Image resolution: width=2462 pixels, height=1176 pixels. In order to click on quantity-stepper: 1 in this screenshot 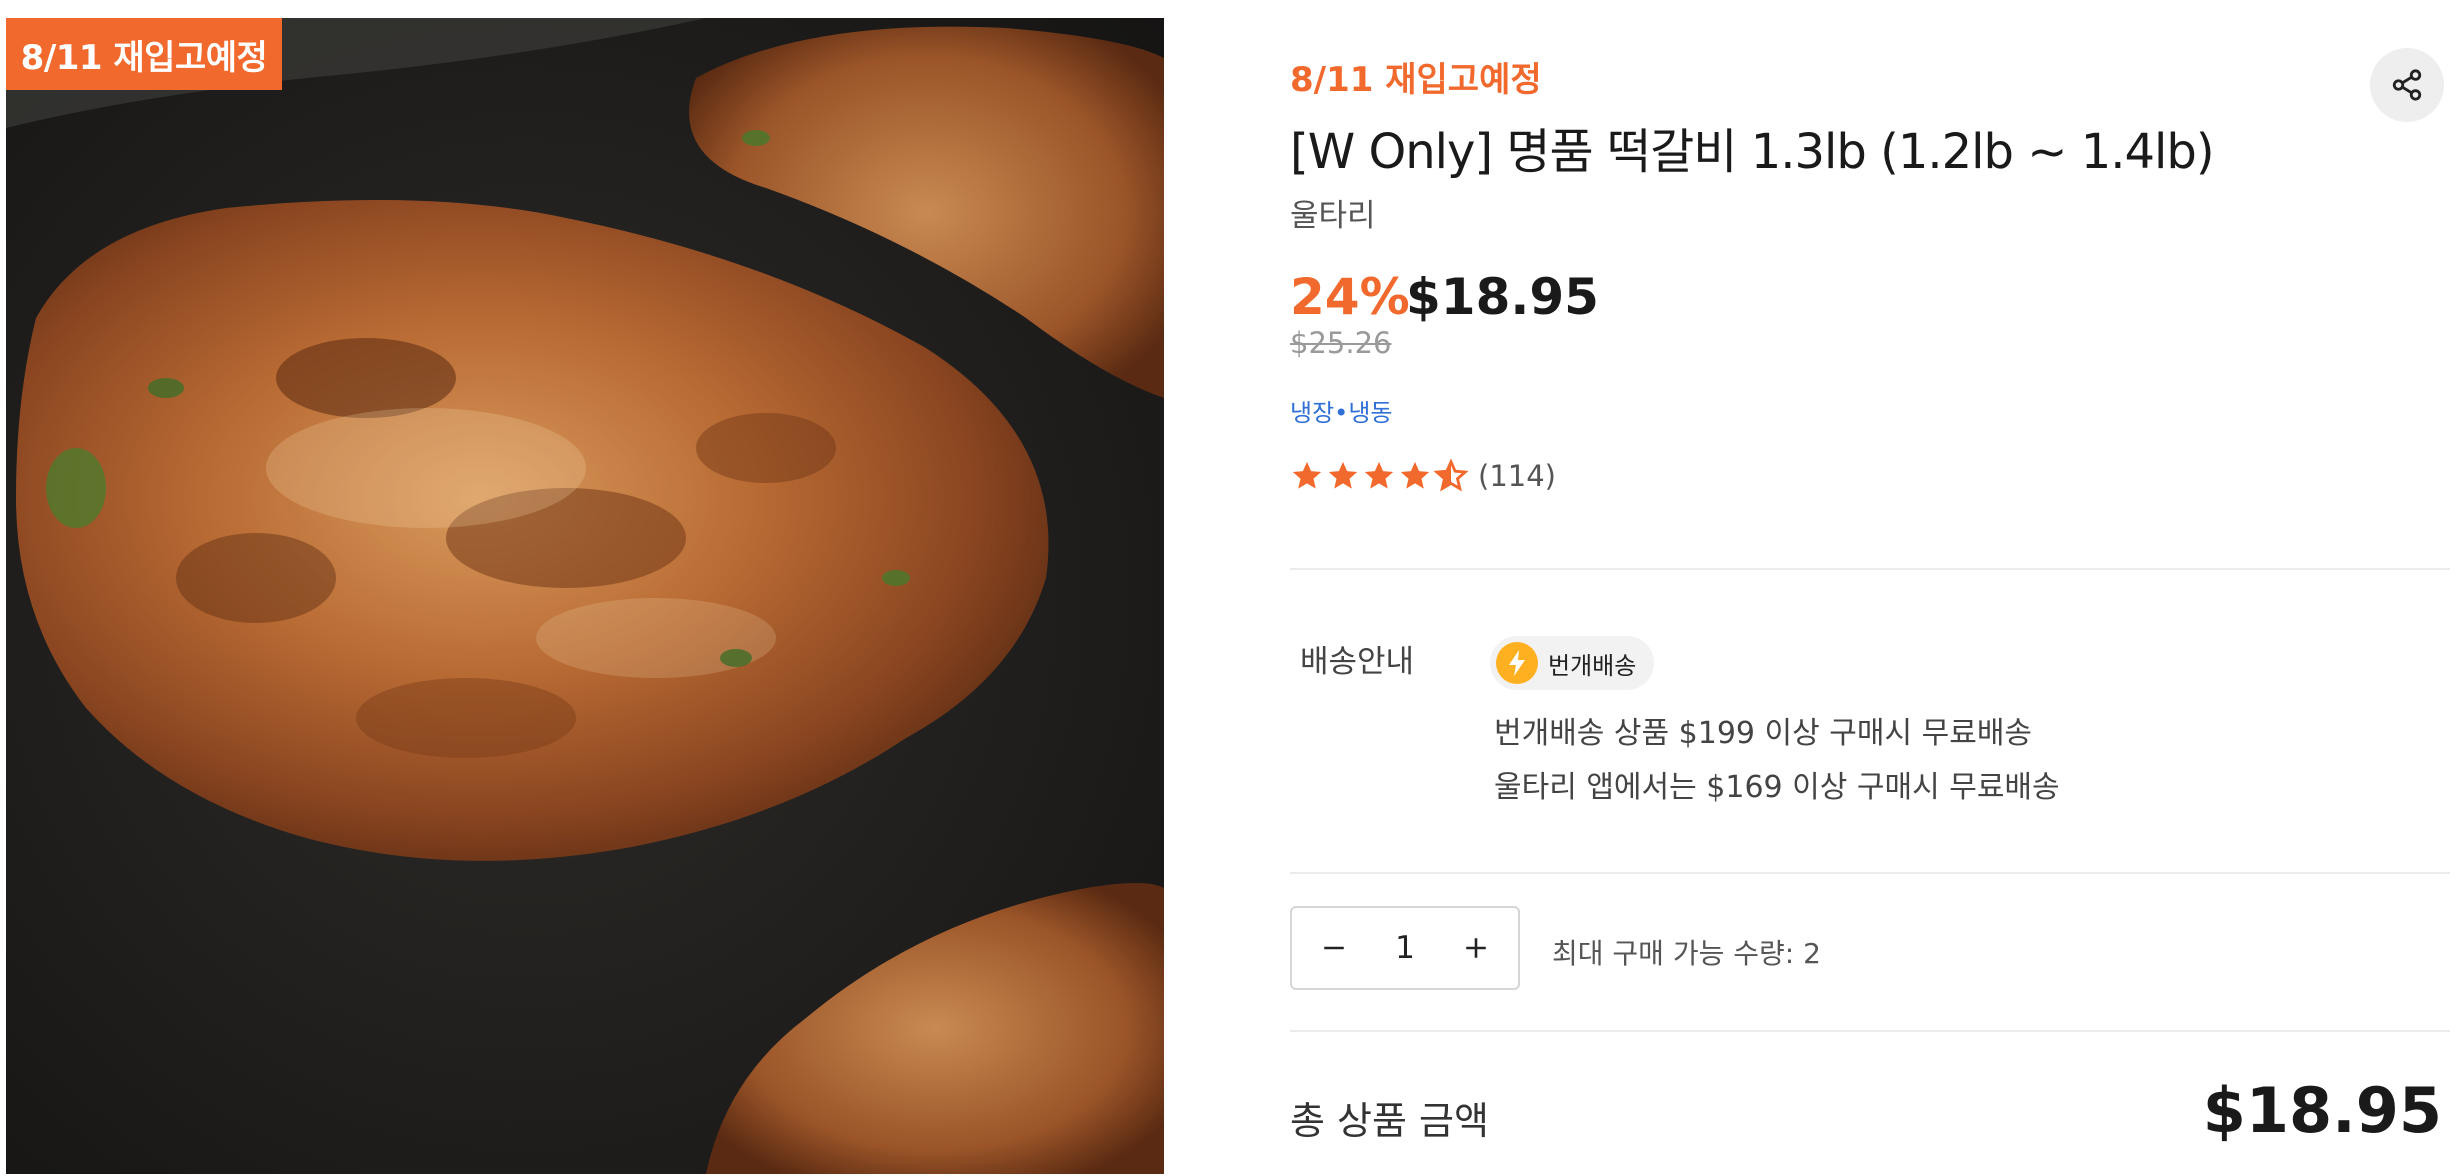, I will do `click(1405, 948)`.